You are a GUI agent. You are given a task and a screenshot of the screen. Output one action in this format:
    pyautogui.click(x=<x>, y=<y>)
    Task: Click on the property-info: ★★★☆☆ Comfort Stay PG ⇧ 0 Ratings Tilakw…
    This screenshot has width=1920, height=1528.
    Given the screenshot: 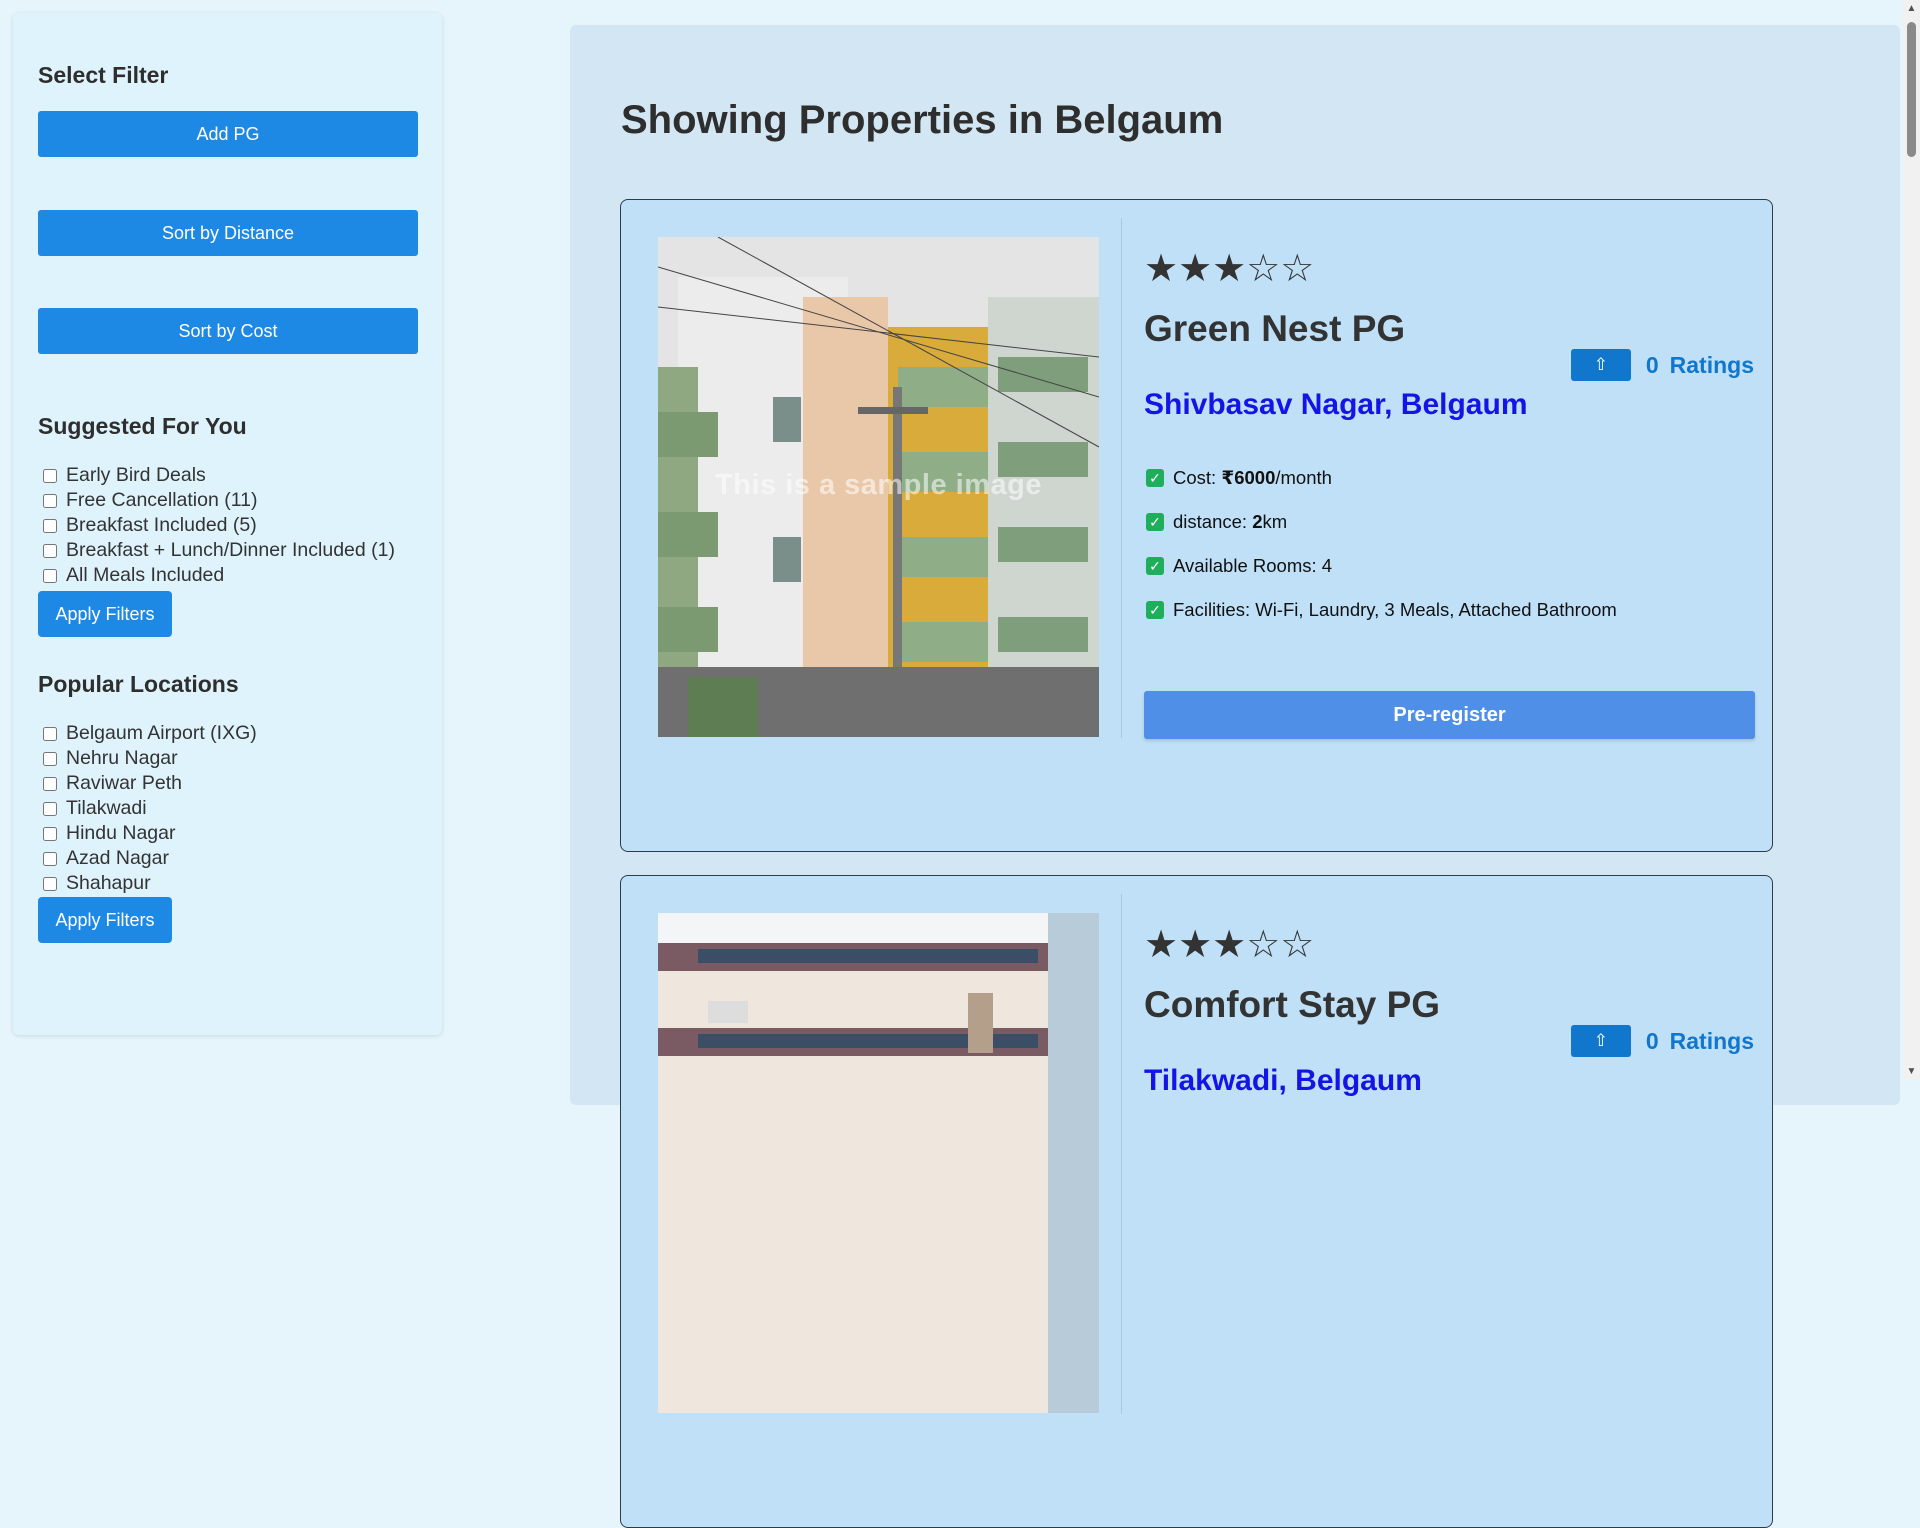 What is the action you would take?
    pyautogui.click(x=1449, y=1201)
    